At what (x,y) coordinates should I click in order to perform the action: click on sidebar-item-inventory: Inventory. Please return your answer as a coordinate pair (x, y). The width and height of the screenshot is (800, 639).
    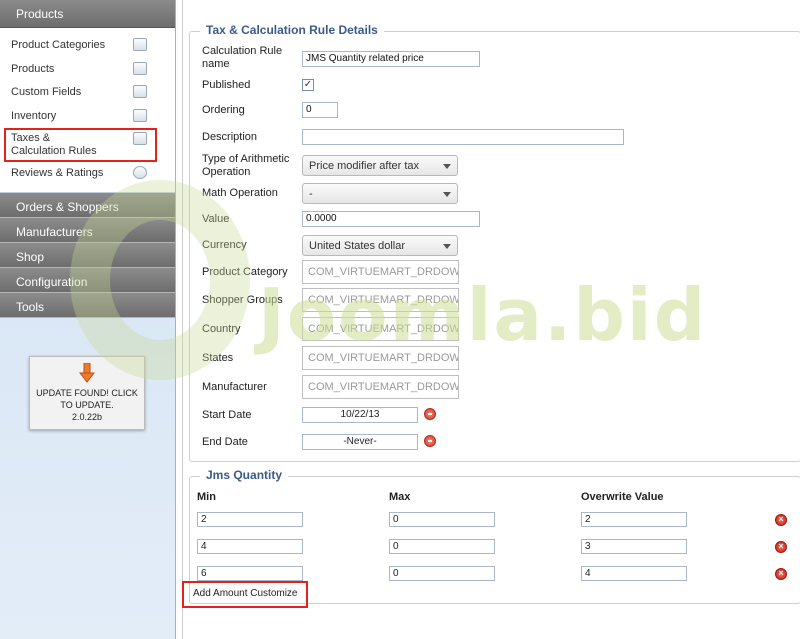
    Looking at the image, I should click on (87, 117).